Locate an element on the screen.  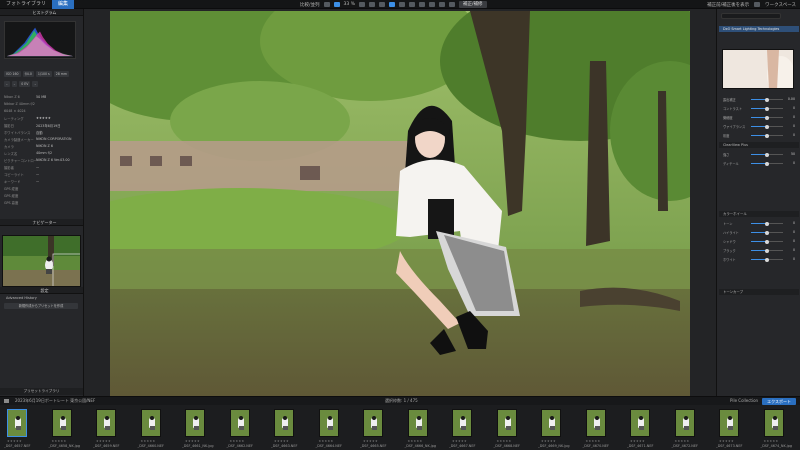
adjustment-slider: 彩度 0 is located at coordinates (759, 135).